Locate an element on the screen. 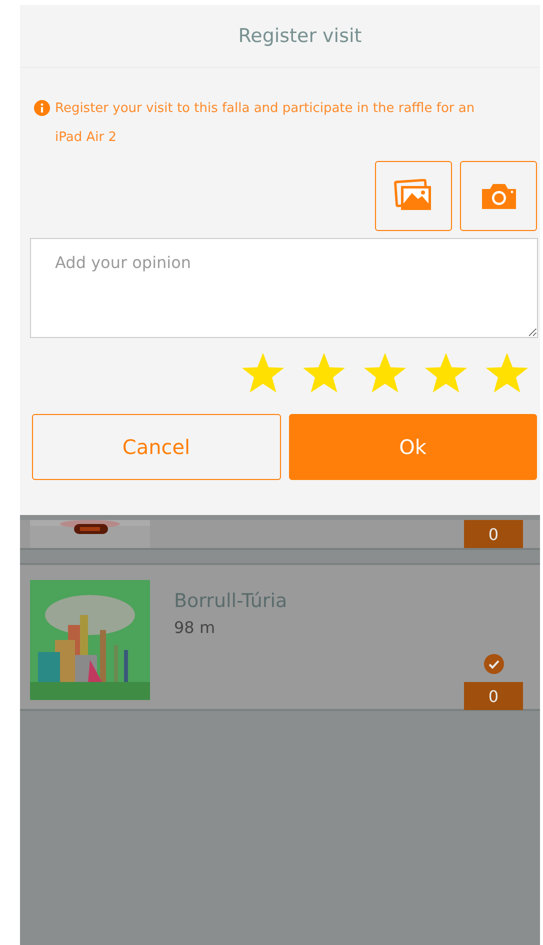 This screenshot has height=945, width=543. pictures-icon is located at coordinates (414, 196).